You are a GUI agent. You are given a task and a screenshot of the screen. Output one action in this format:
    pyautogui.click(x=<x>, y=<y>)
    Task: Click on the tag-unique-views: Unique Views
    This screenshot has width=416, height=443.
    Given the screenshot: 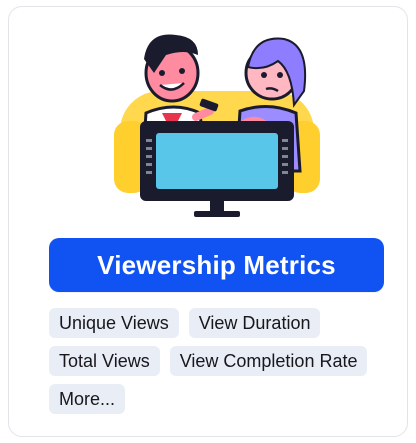 What is the action you would take?
    pyautogui.click(x=114, y=323)
    